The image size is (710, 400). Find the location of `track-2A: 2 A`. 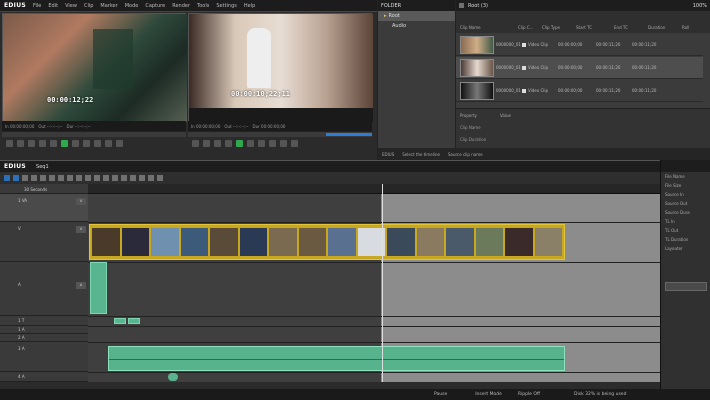

track-2A: 2 A is located at coordinates (44, 338).